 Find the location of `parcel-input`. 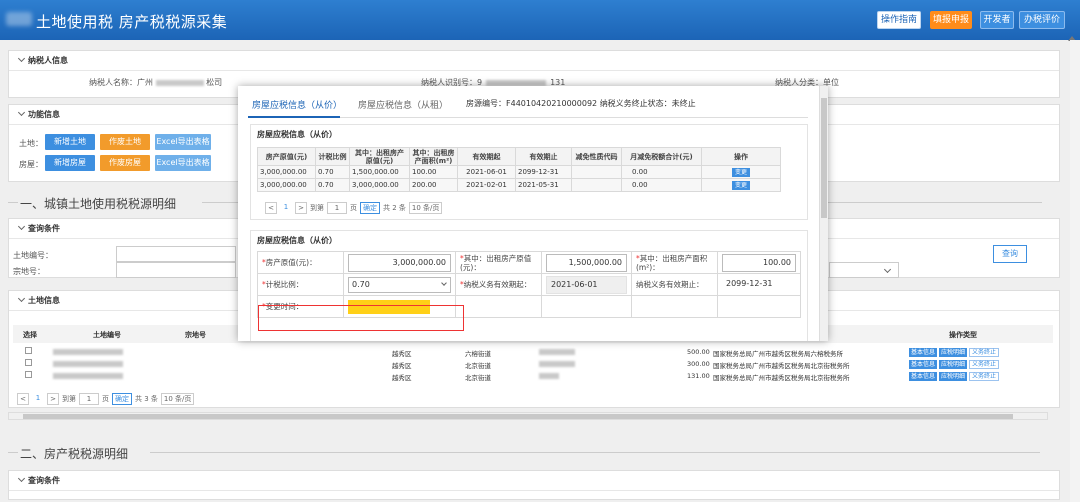

parcel-input is located at coordinates (176, 270).